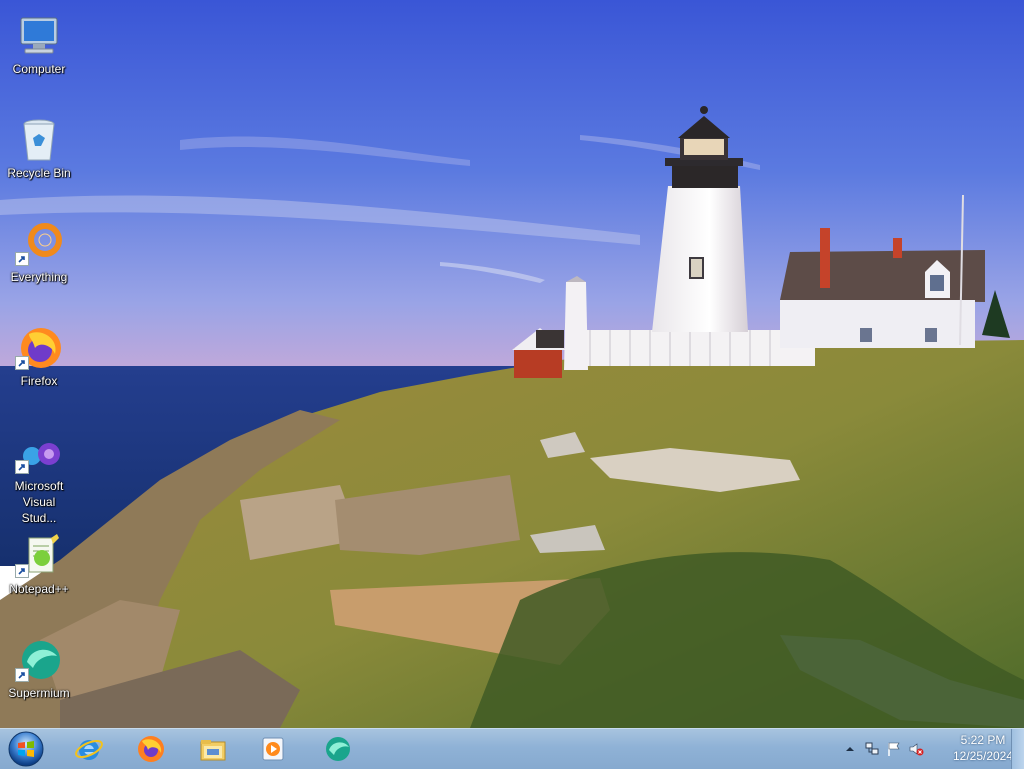 This screenshot has height=771, width=1024. I want to click on chevron-up-icon, so click(850, 749).